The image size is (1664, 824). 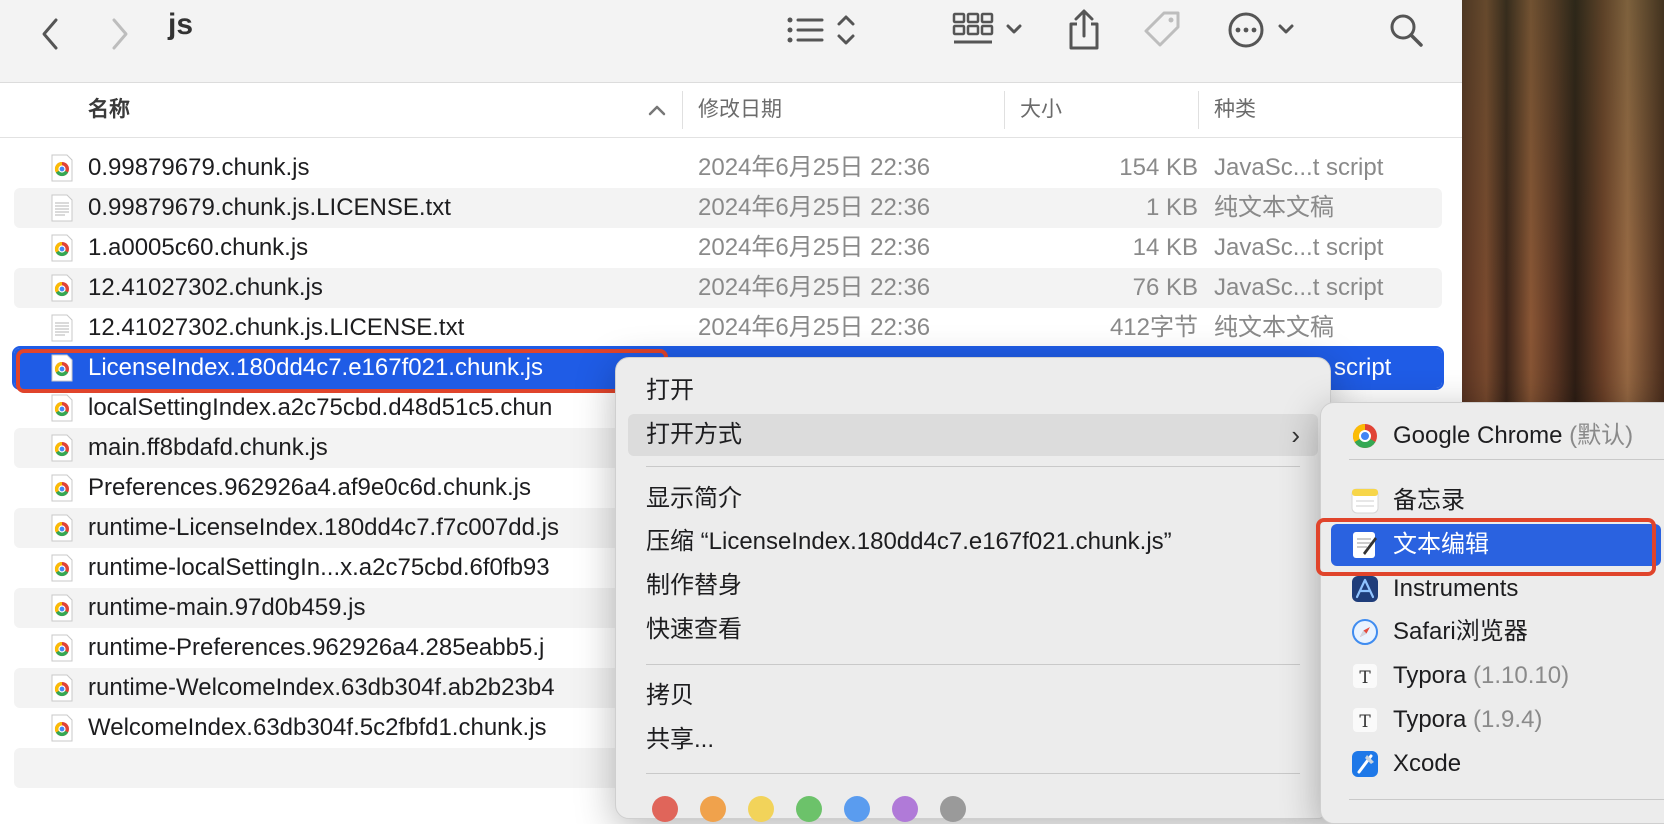 I want to click on sort-ascending-icon, so click(x=657, y=110).